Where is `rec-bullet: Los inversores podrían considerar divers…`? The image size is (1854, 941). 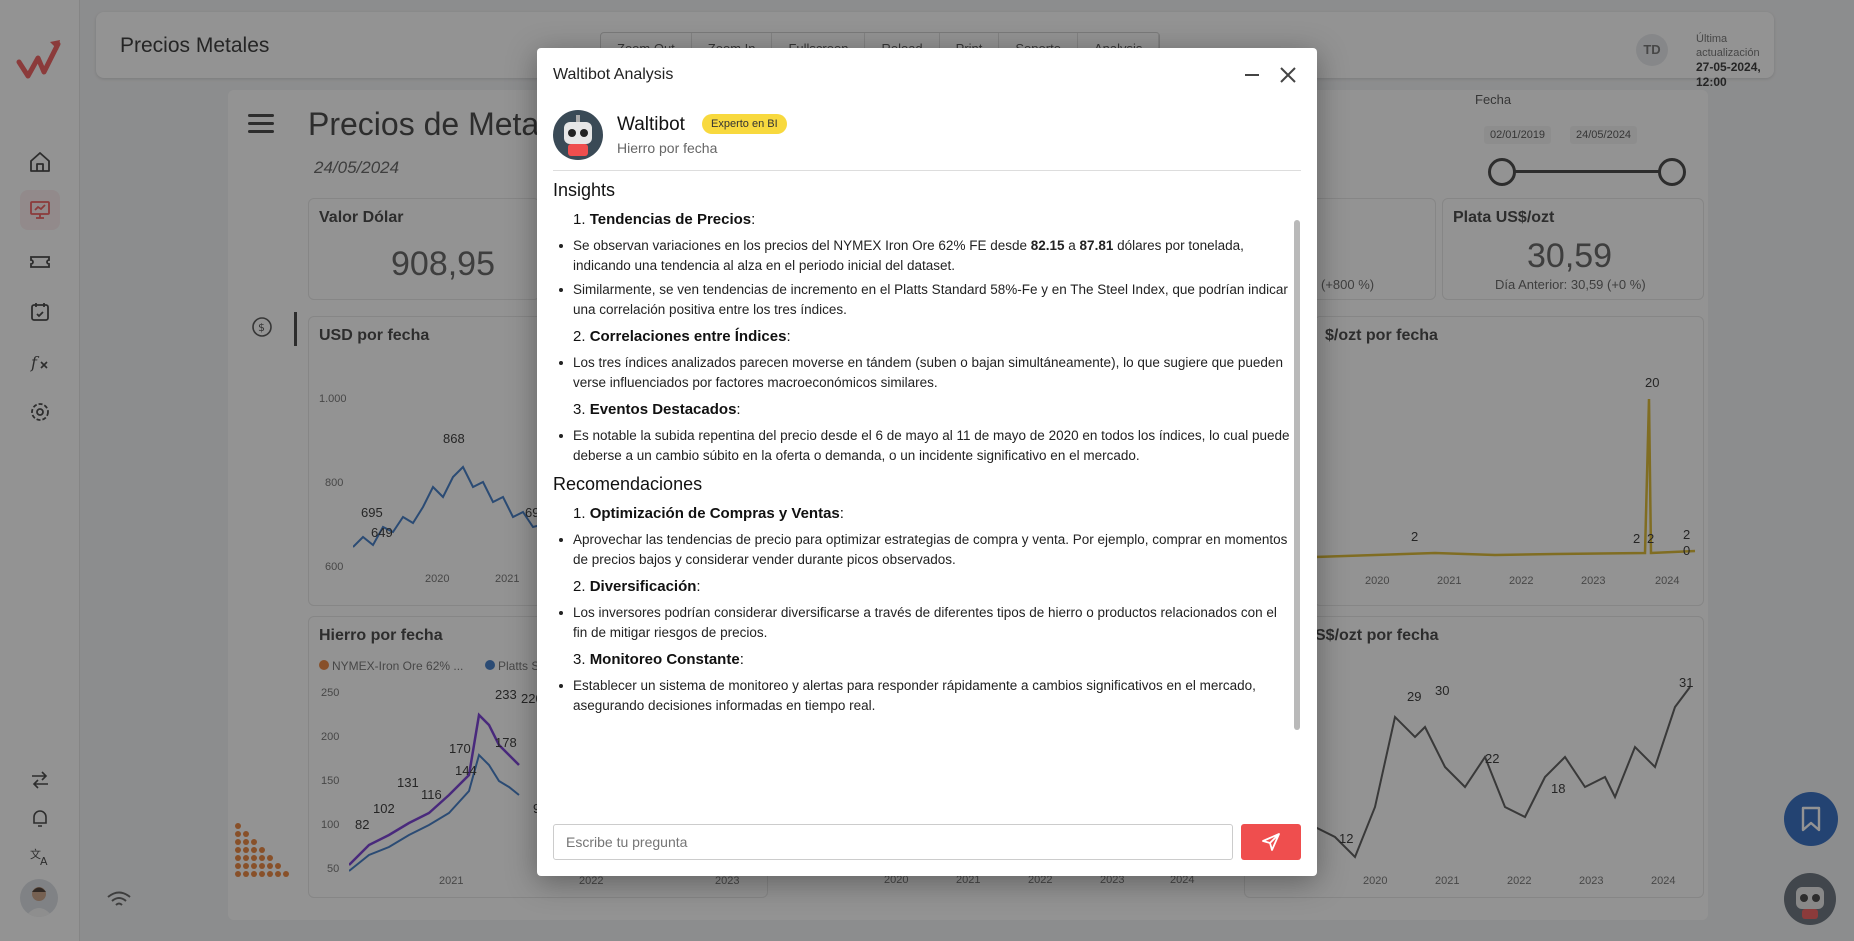 rec-bullet: Los inversores podrían considerar divers… is located at coordinates (926, 623).